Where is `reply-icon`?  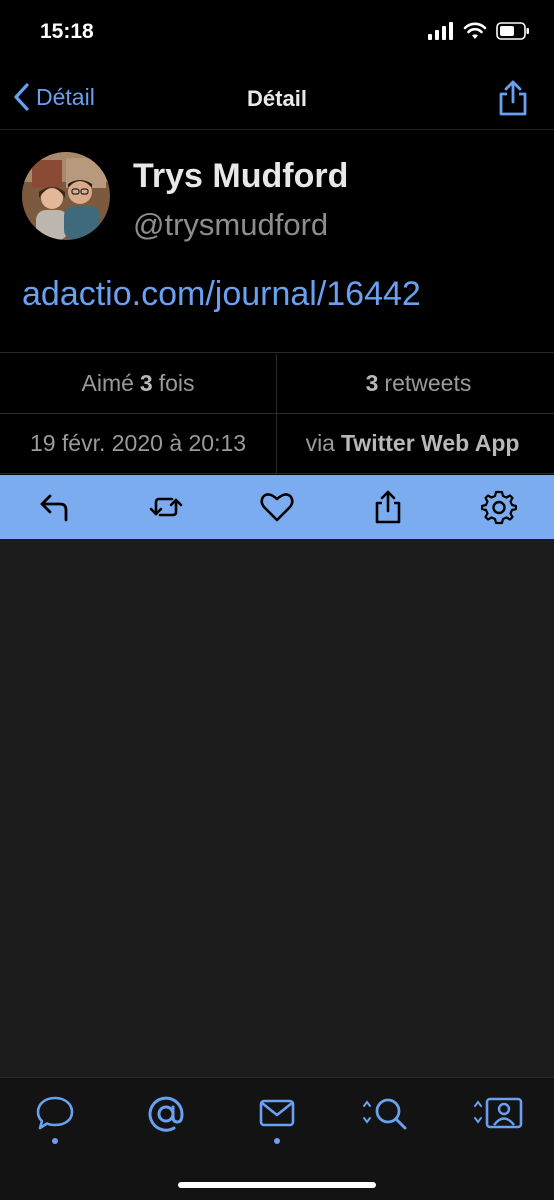 reply-icon is located at coordinates (54, 508).